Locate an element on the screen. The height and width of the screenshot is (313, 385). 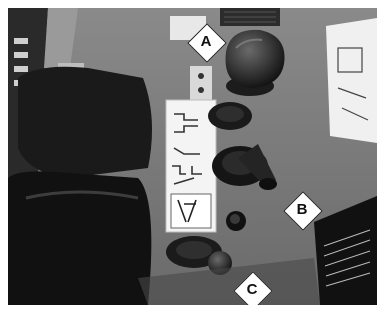
vent-grill is located at coordinates (250, 17).